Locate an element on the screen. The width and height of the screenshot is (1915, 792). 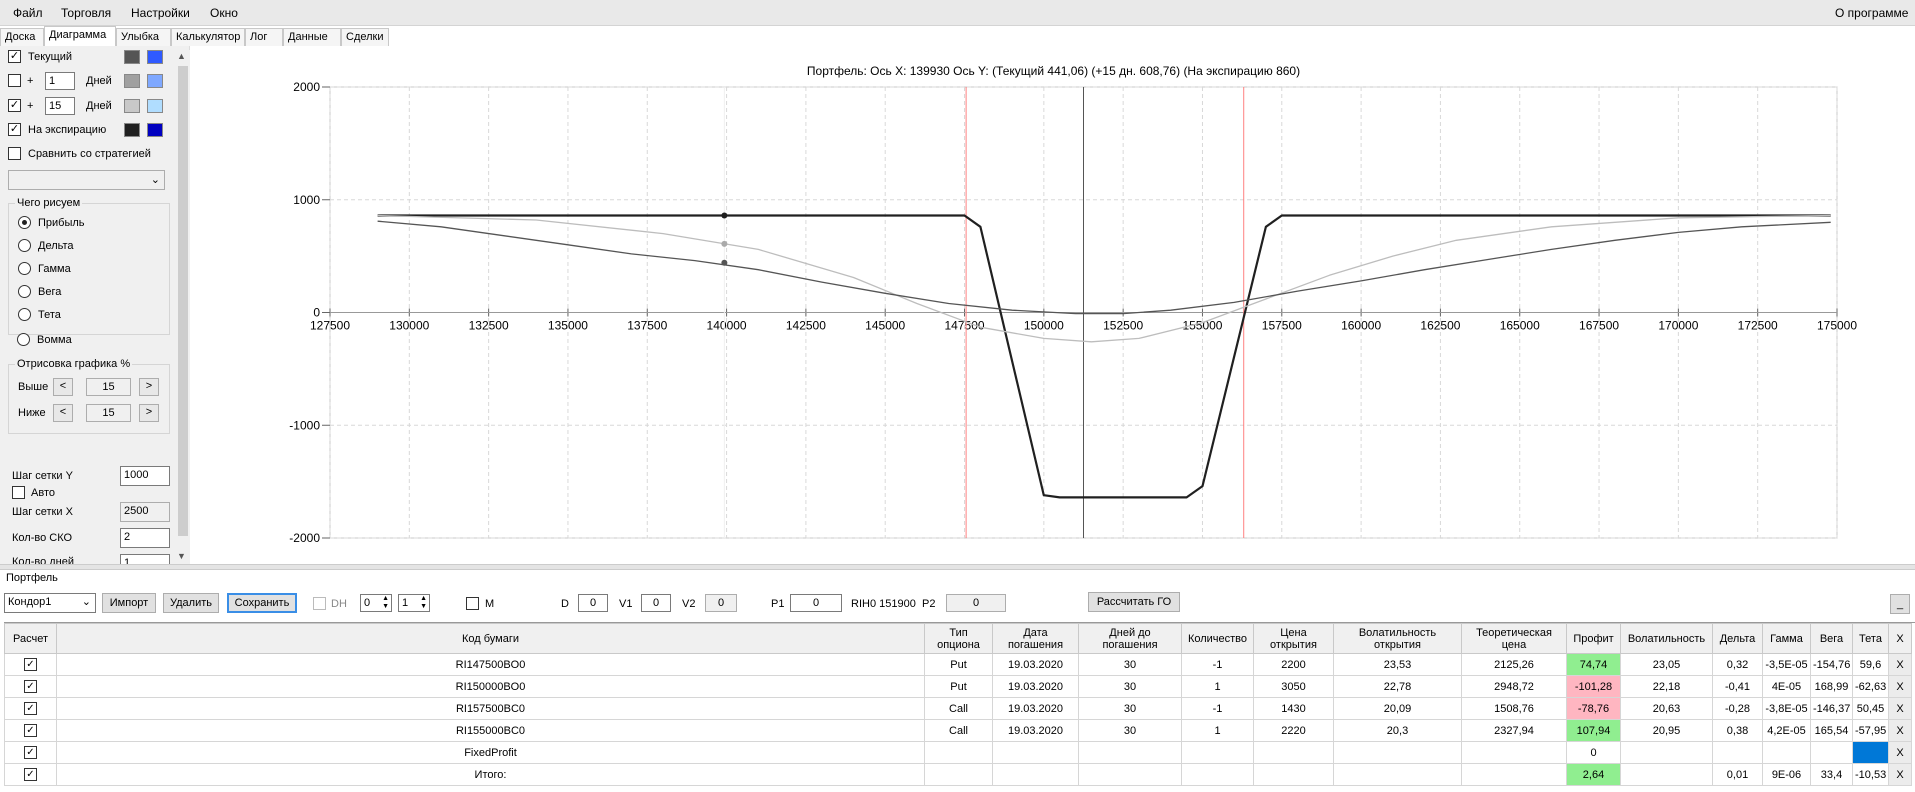
v1-input: 0 is located at coordinates (656, 603).